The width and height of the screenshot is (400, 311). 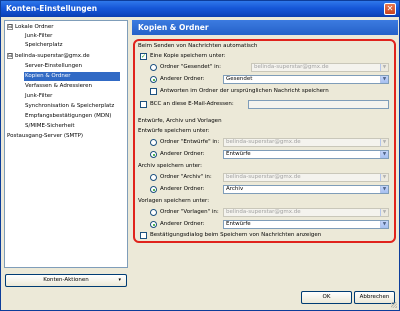 I want to click on sent-folder-radio, so click(x=153, y=67).